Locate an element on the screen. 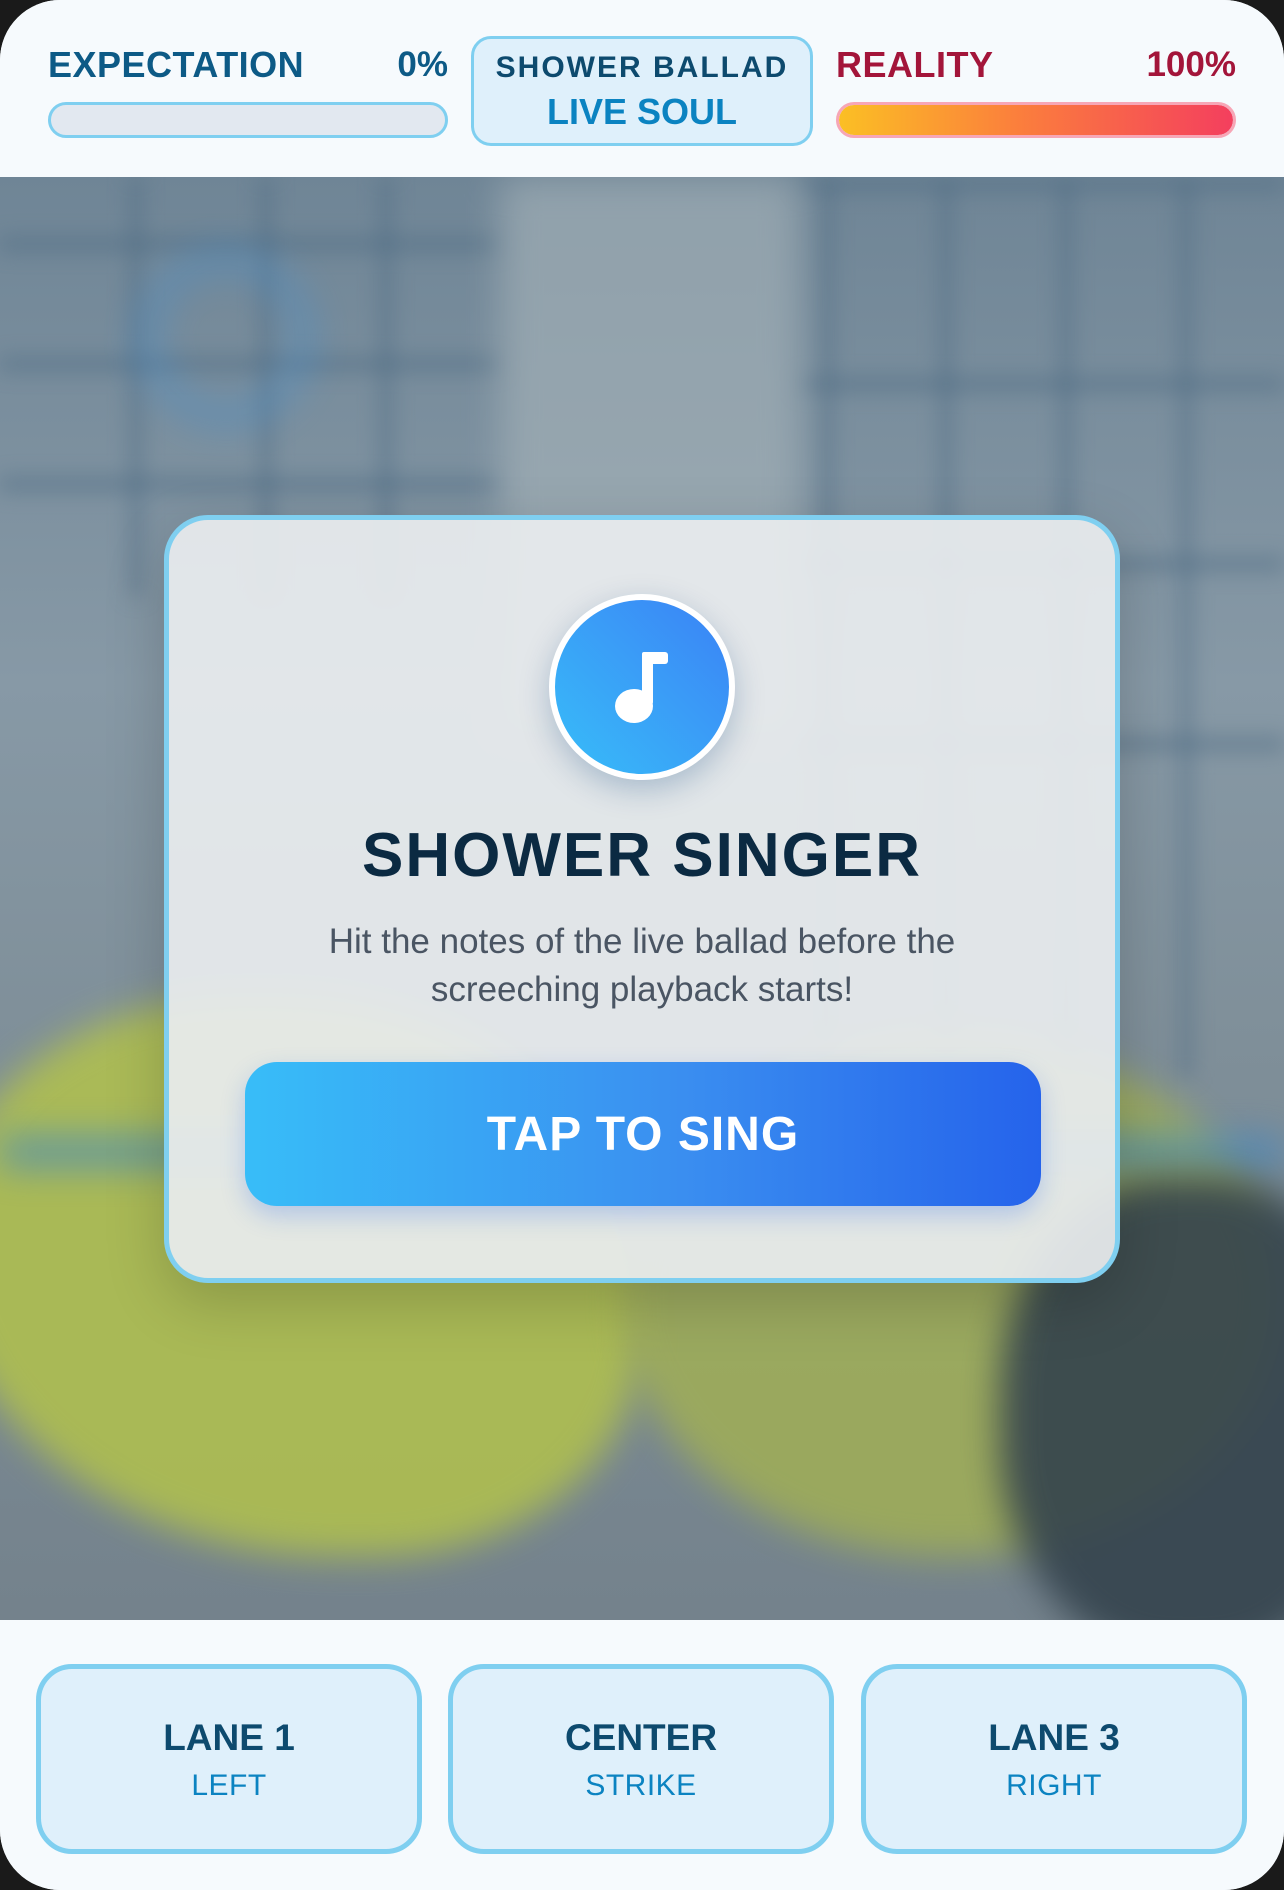  lane-1-sub: LEFT is located at coordinates (229, 1785).